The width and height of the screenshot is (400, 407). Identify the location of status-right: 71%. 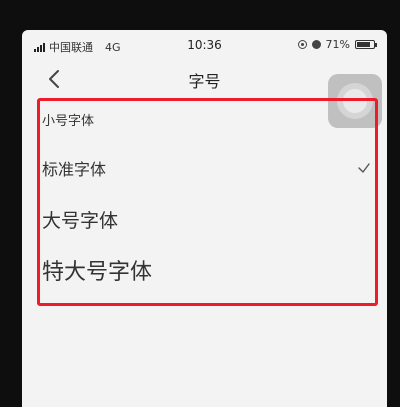
(337, 44).